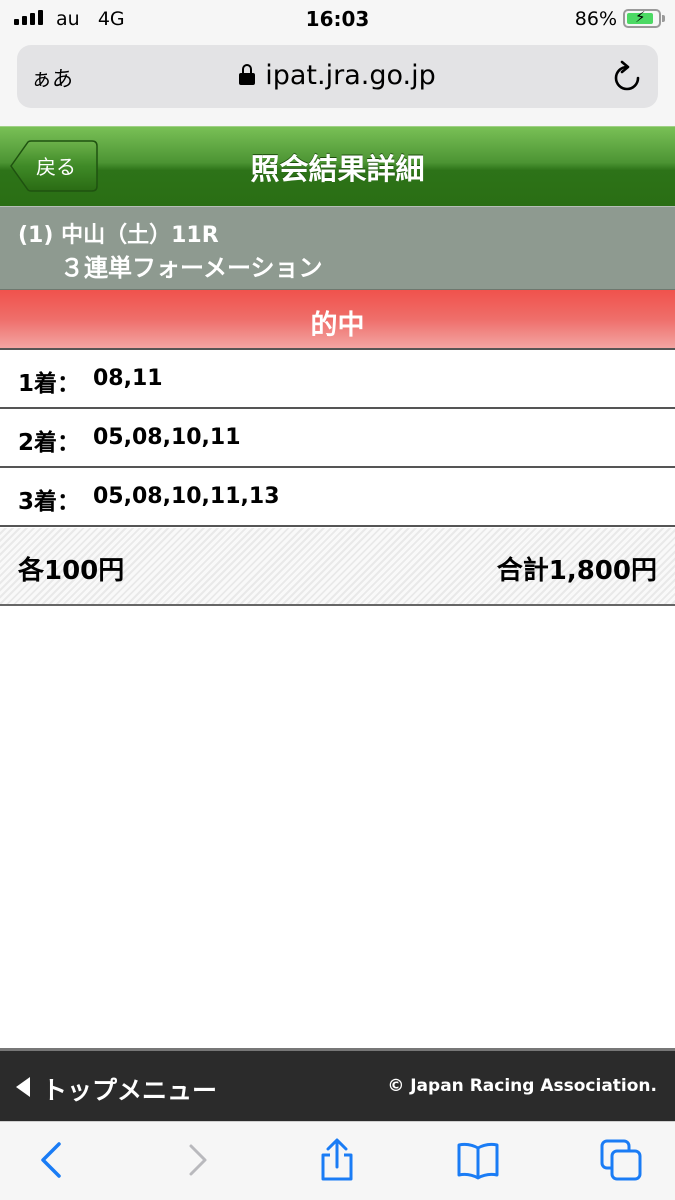 Image resolution: width=675 pixels, height=1200 pixels. I want to click on url-display: ipat.jra.go.jp, so click(337, 75).